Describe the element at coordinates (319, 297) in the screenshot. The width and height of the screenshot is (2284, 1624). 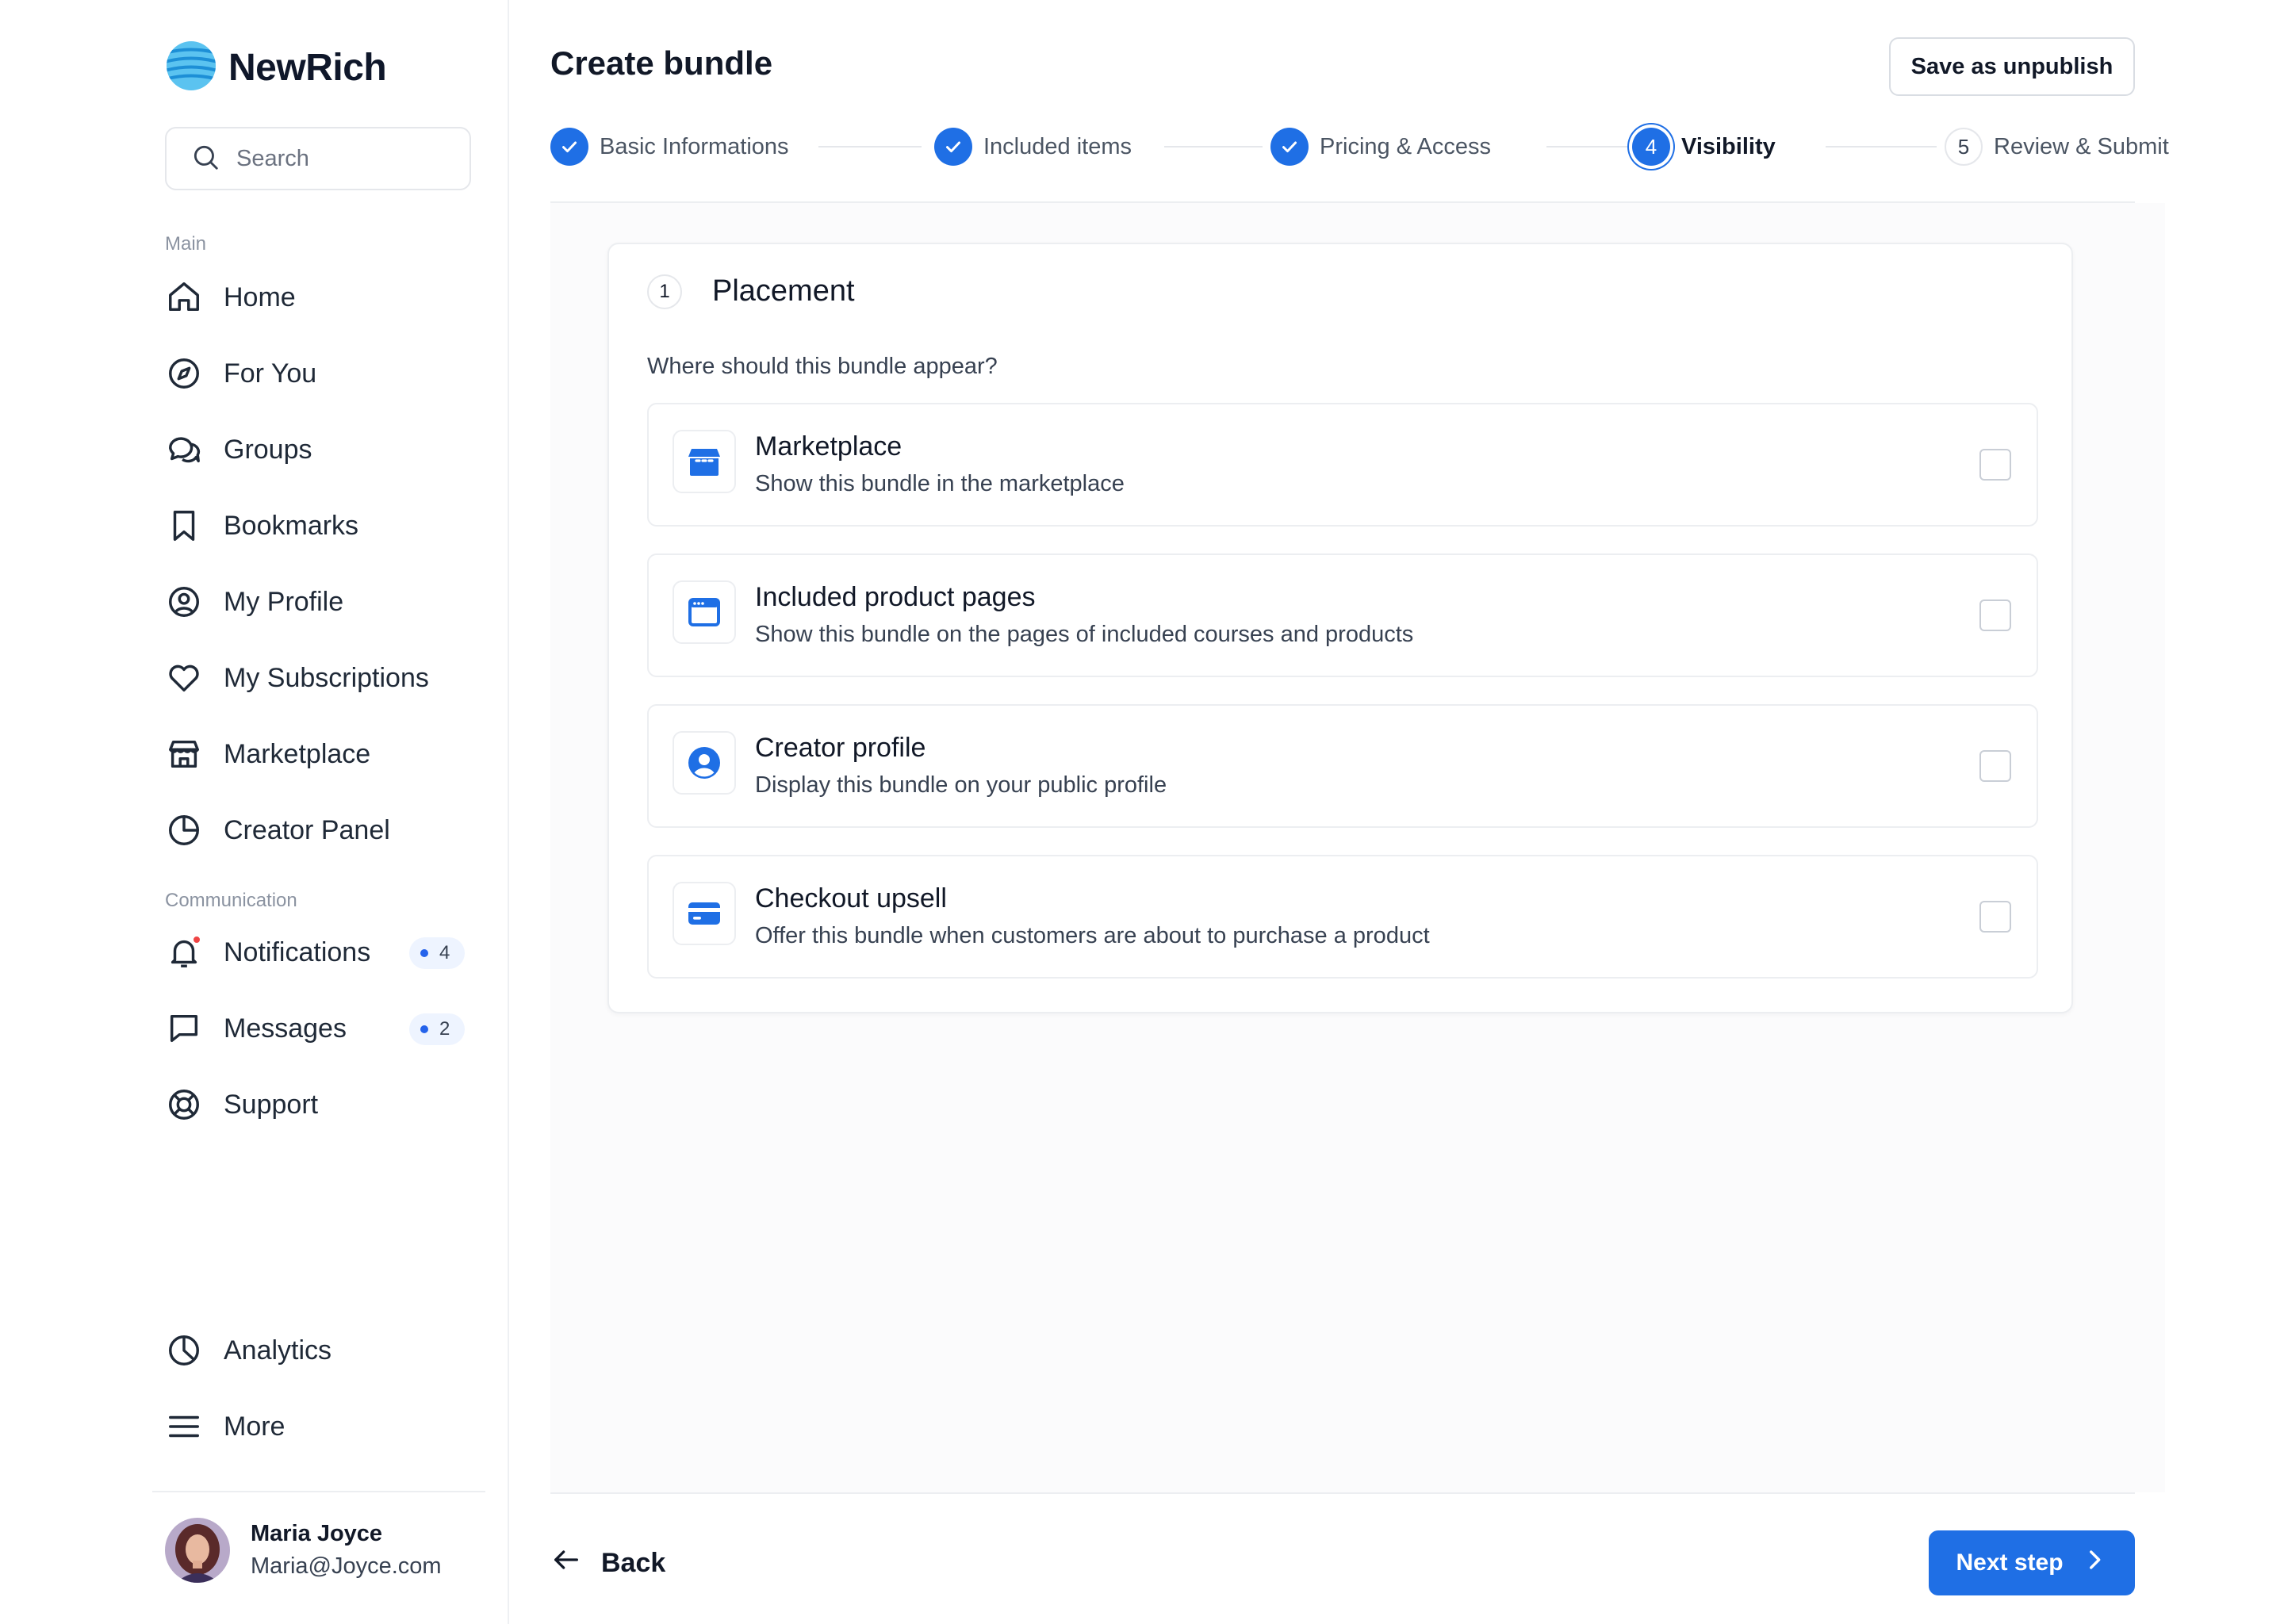
I see `sidebar-item-home: Home` at that location.